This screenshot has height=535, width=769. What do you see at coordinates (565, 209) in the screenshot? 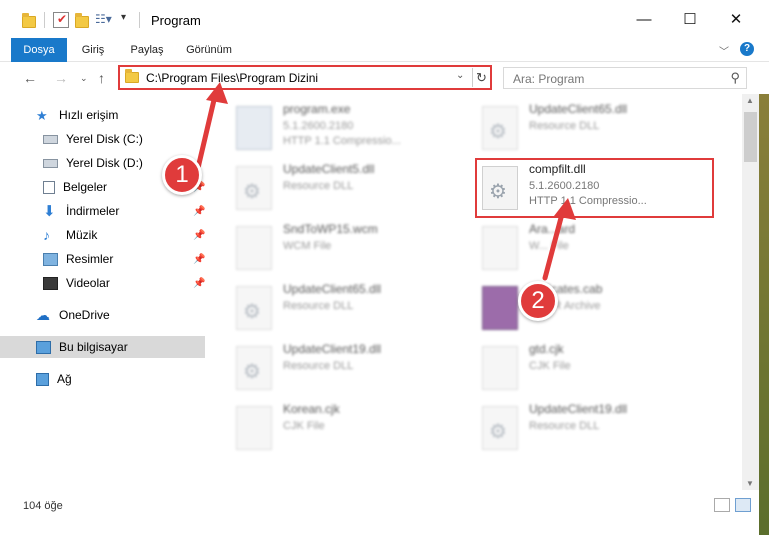
I see `arrow-2-head` at bounding box center [565, 209].